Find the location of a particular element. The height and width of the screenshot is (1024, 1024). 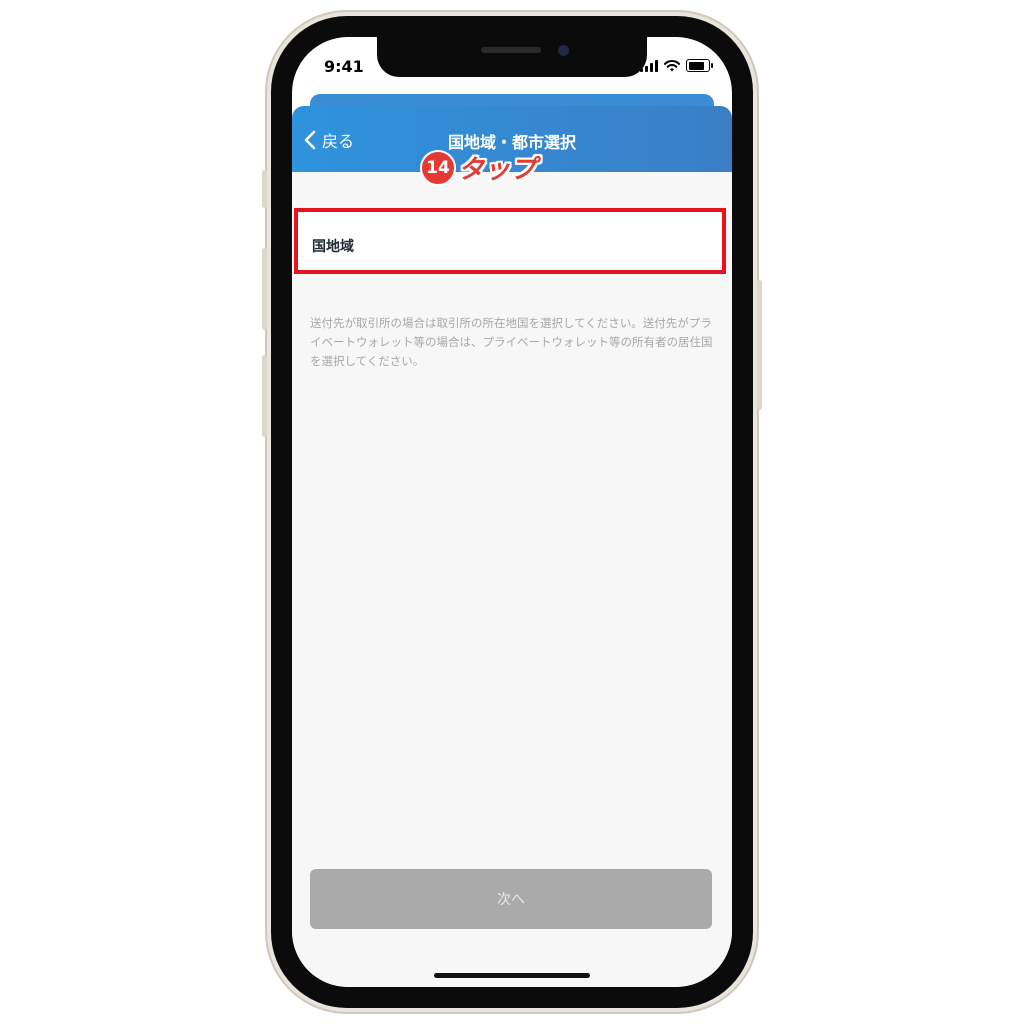

status-icons is located at coordinates (676, 65).